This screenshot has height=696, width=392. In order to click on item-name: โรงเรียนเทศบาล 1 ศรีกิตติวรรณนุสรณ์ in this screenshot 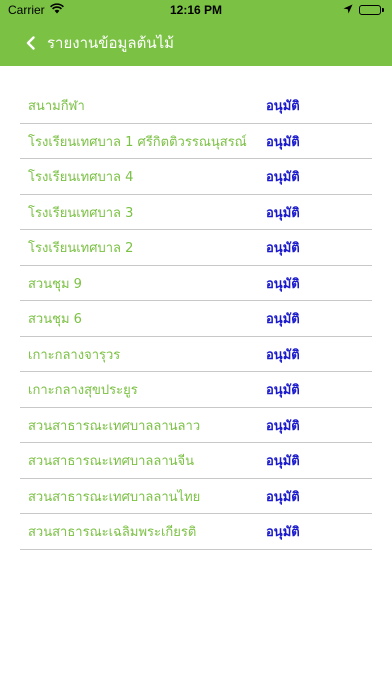, I will do `click(137, 142)`.